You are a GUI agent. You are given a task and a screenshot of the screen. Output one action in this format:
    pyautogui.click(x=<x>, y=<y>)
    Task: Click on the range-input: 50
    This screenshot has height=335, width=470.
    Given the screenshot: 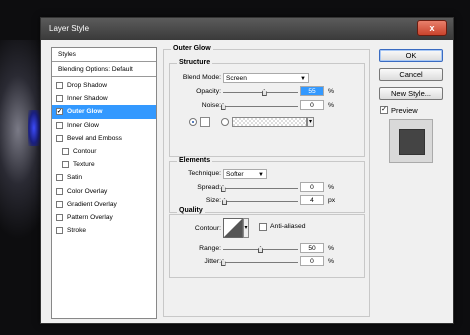 What is the action you would take?
    pyautogui.click(x=312, y=248)
    